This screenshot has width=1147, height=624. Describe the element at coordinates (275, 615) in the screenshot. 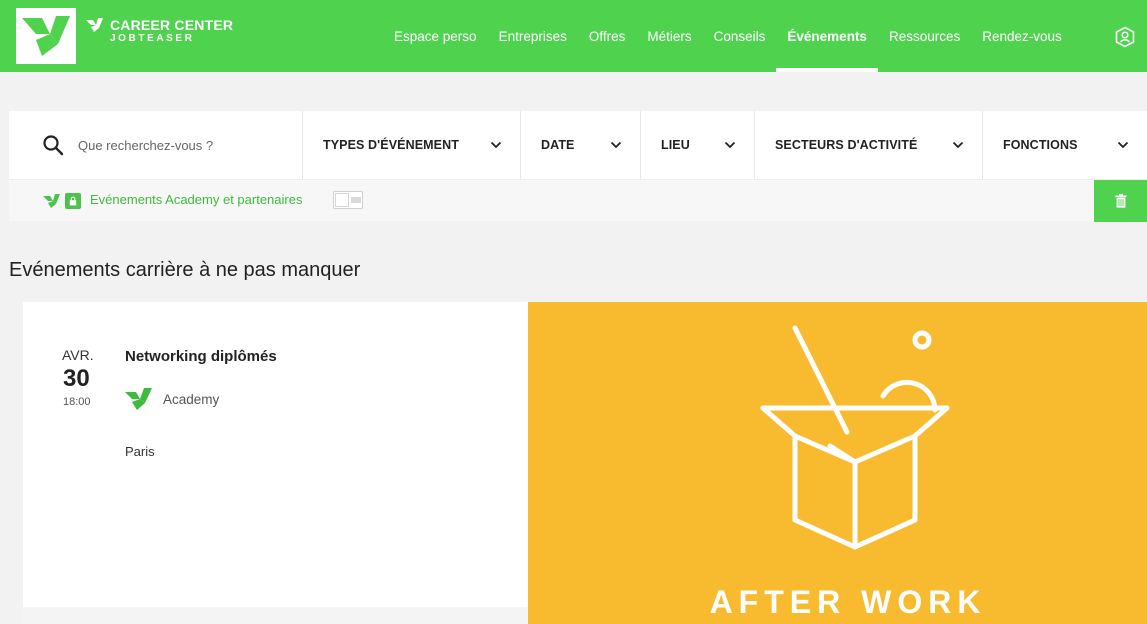

I see `event-card-footer` at that location.